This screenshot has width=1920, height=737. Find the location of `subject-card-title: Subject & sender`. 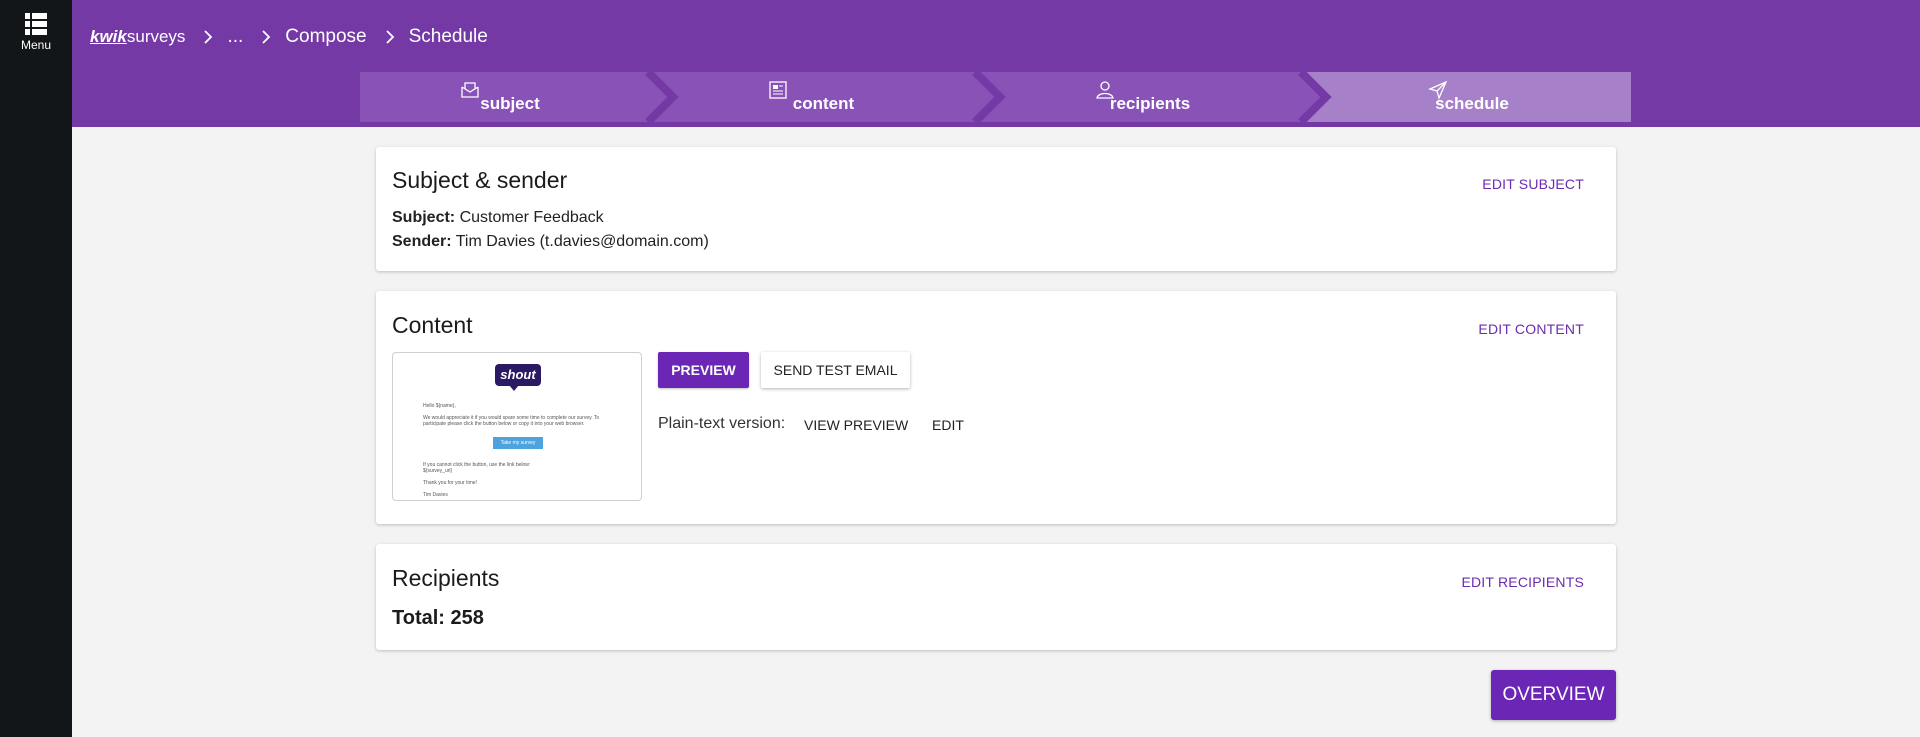

subject-card-title: Subject & sender is located at coordinates (480, 180).